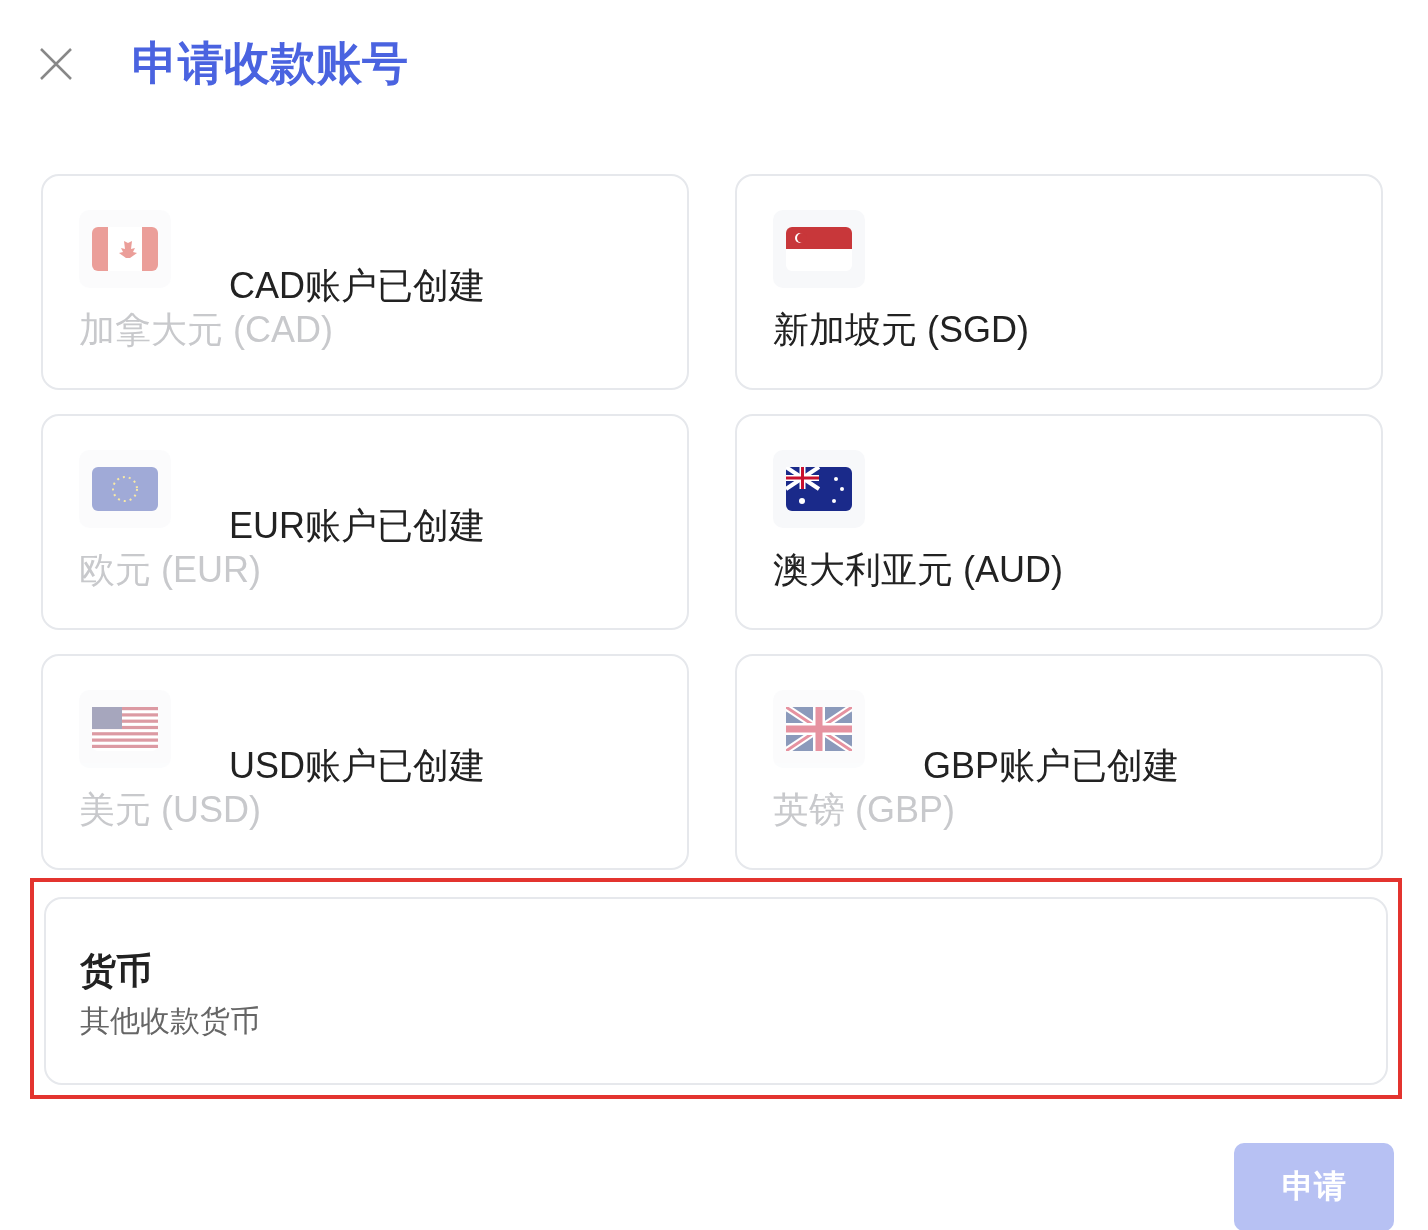 Image resolution: width=1428 pixels, height=1230 pixels. I want to click on close-icon, so click(56, 64).